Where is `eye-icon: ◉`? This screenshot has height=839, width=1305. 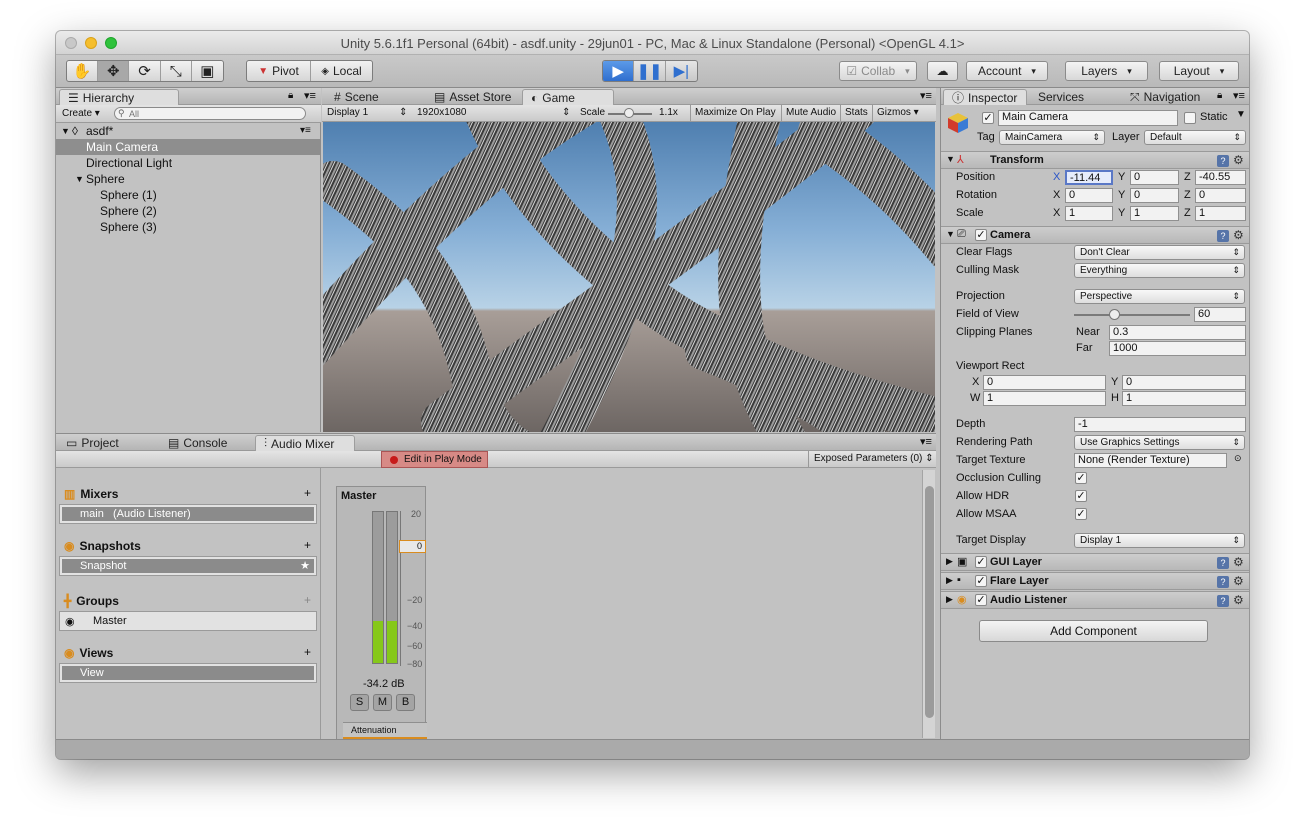
eye-icon: ◉ is located at coordinates (70, 621).